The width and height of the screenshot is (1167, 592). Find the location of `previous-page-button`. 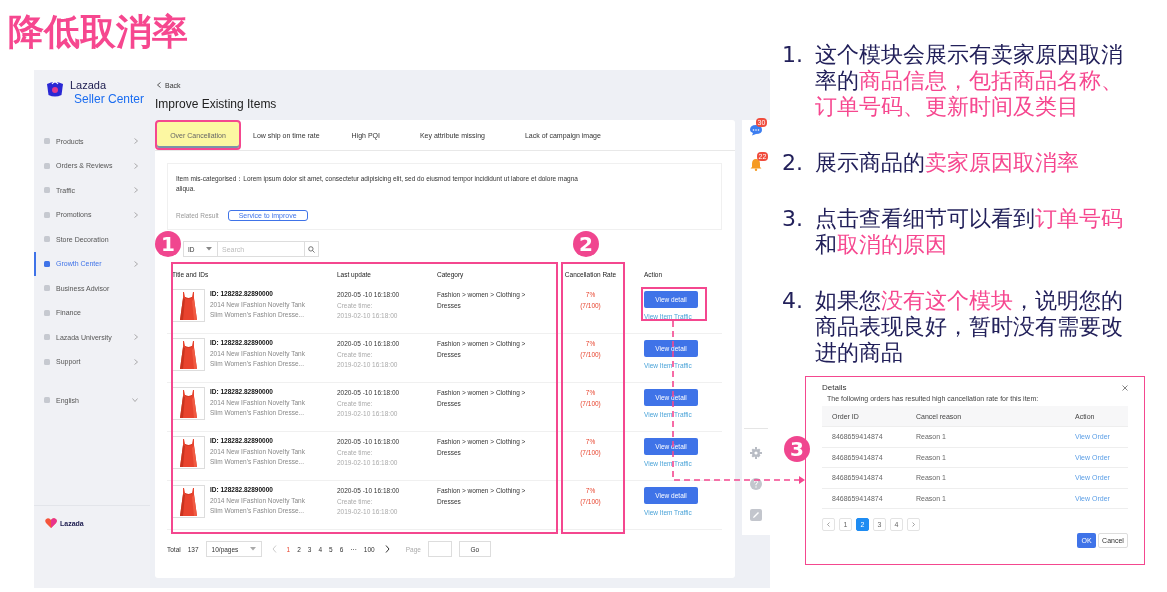

previous-page-button is located at coordinates (828, 524).